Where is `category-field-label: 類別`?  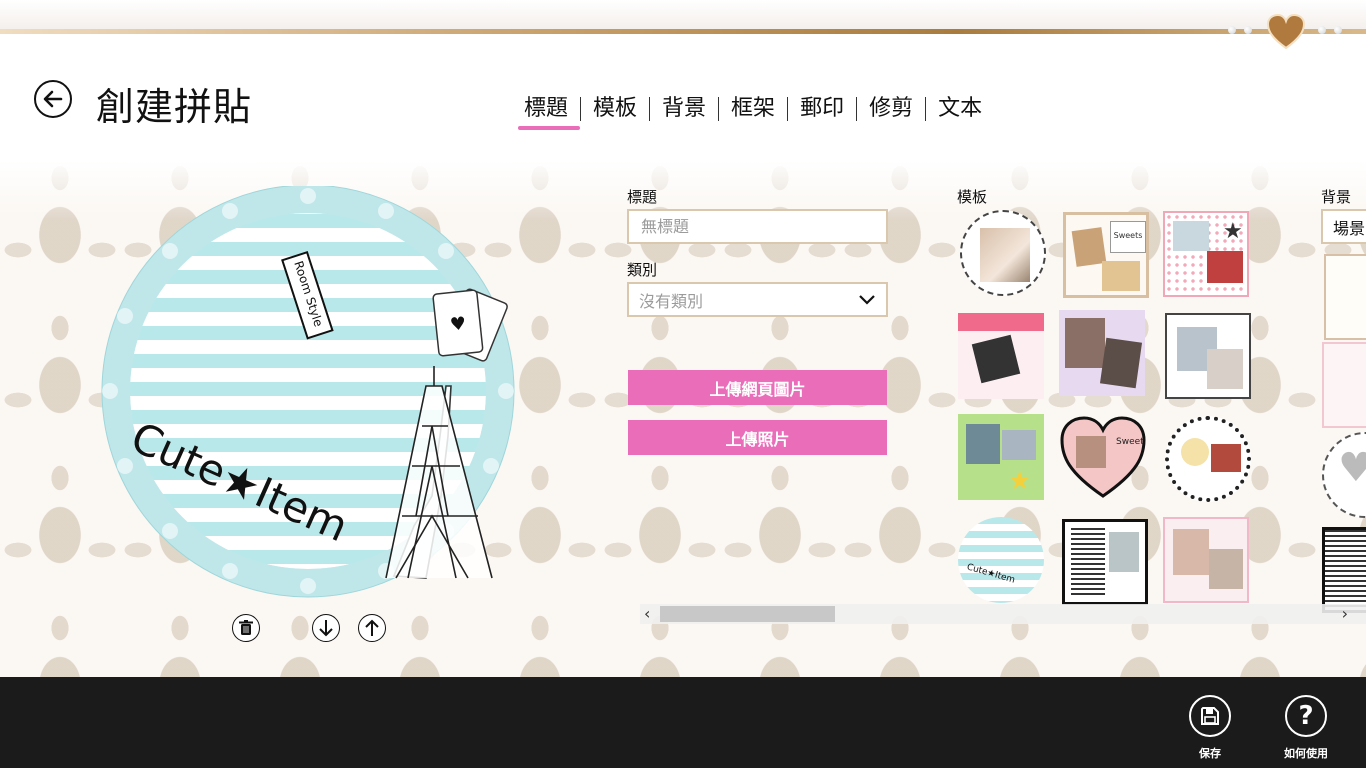
category-field-label: 類別 is located at coordinates (642, 270).